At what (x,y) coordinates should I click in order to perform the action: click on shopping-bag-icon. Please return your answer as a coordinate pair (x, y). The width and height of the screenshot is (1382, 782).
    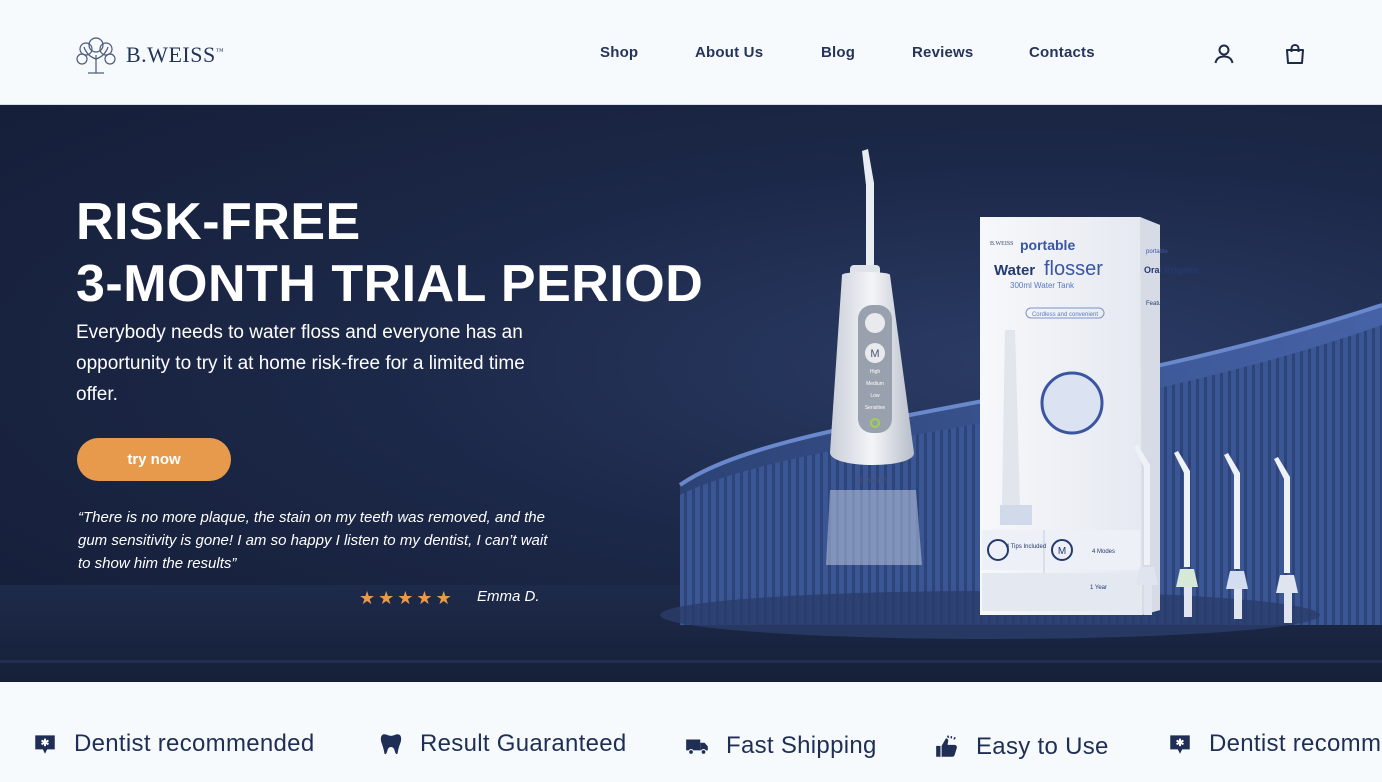
    Looking at the image, I should click on (1295, 54).